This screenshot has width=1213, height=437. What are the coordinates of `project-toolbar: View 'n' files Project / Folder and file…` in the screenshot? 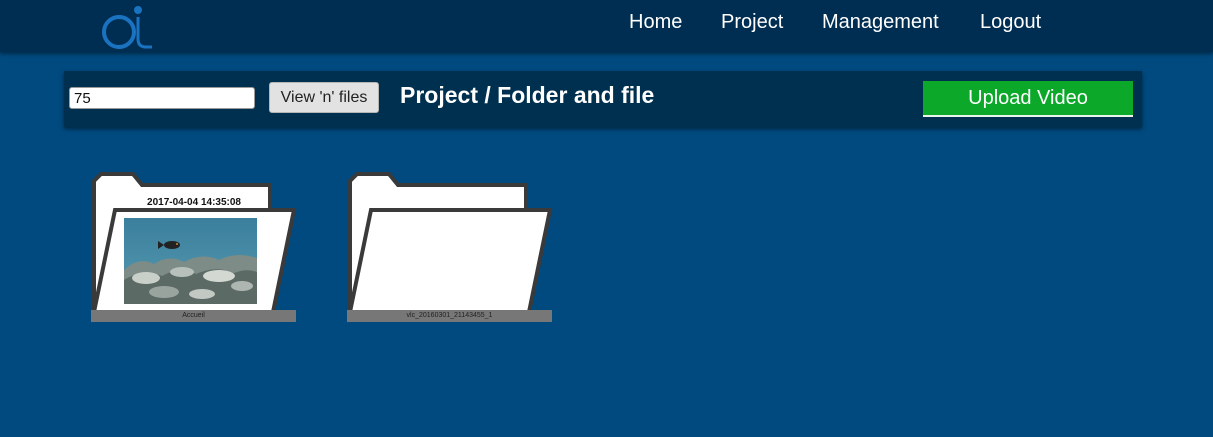 It's located at (603, 99).